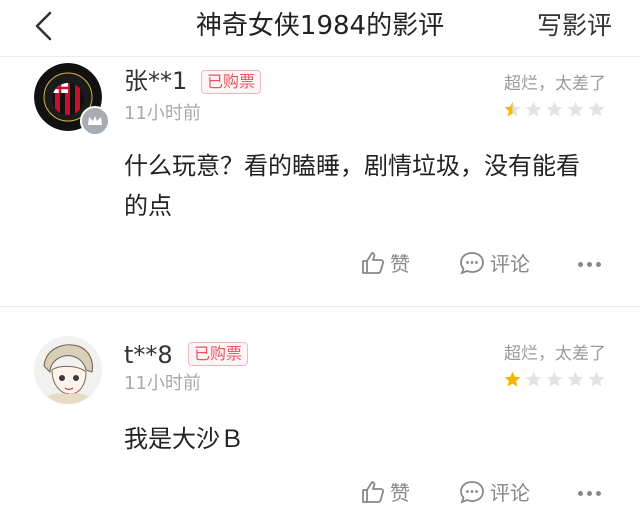  I want to click on review-text: 我是大沙Ｂ, so click(184, 439).